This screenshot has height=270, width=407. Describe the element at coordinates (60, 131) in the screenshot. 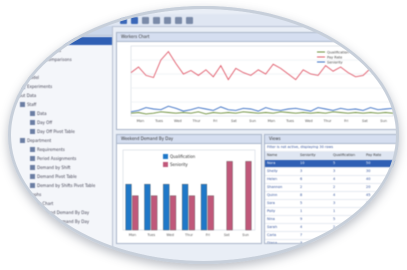

I see `sidebar-item: Day Off Pivot Table` at that location.